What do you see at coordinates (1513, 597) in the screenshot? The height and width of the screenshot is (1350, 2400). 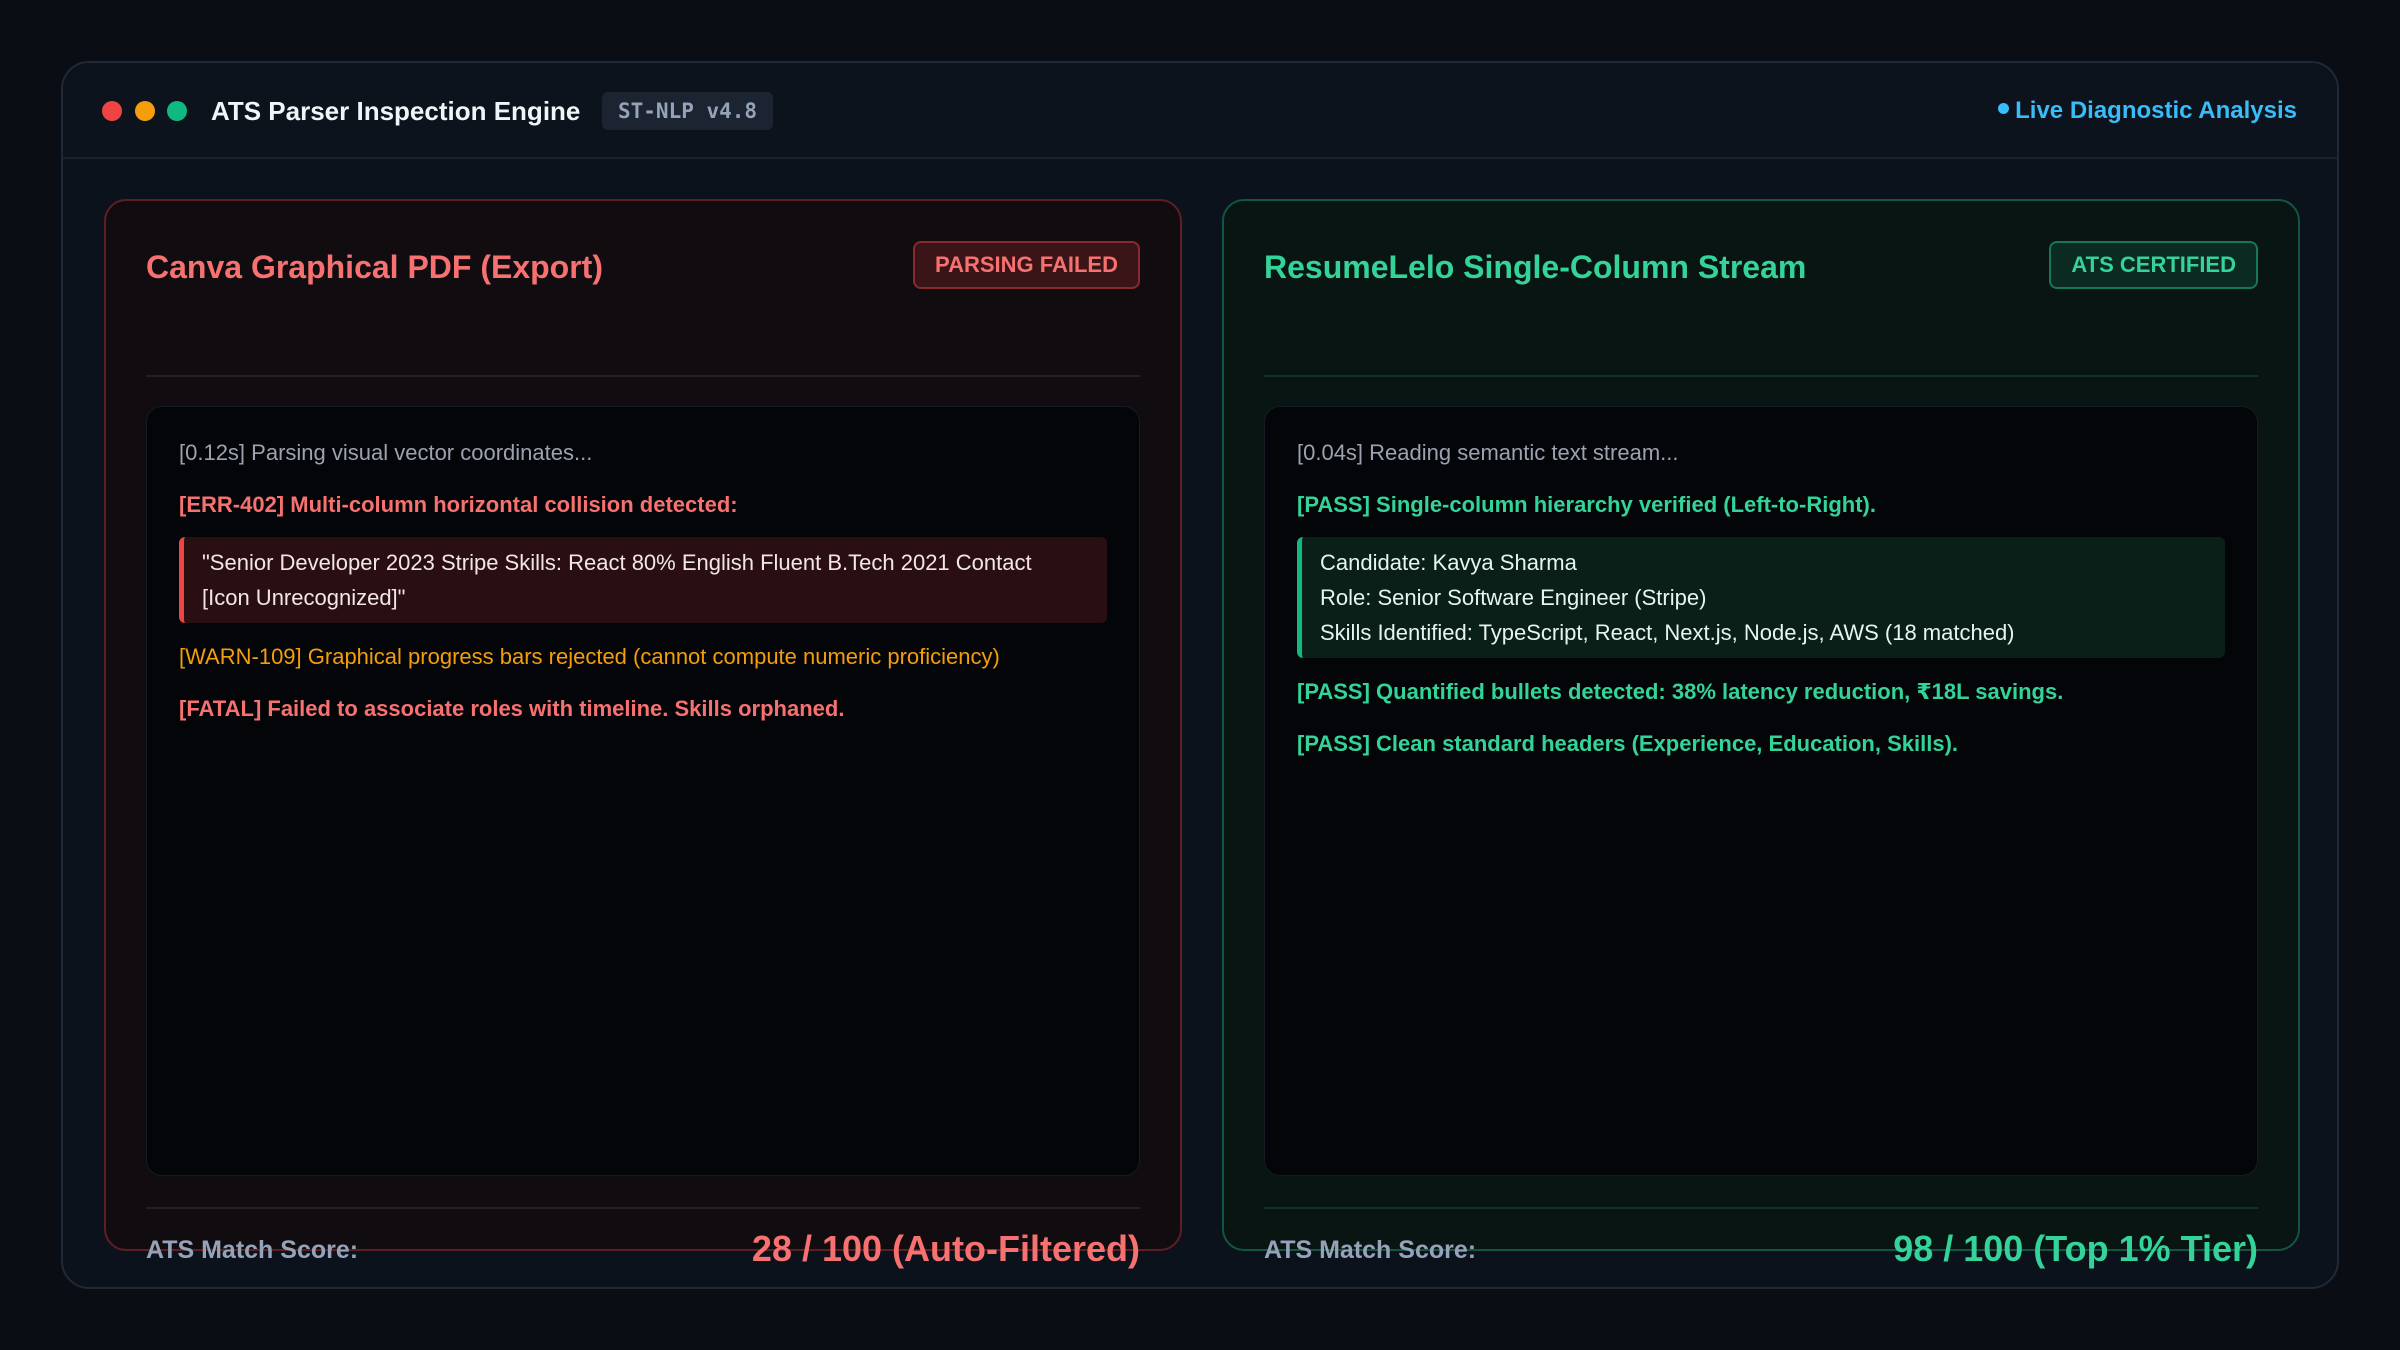 I see `extracted-line: Role: Senior Software Engineer (Stripe)` at bounding box center [1513, 597].